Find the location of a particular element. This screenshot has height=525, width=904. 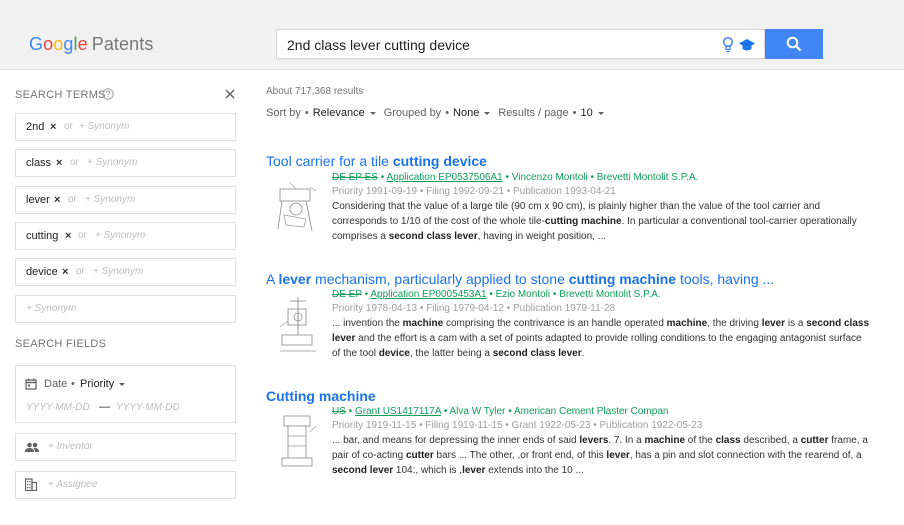

snippet-highlight: cutting machine is located at coordinates (583, 221).